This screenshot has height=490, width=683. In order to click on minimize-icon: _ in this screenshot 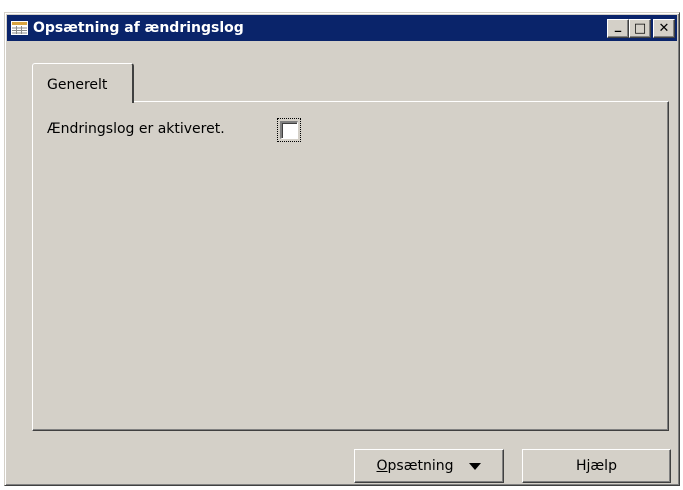, I will do `click(618, 25)`.